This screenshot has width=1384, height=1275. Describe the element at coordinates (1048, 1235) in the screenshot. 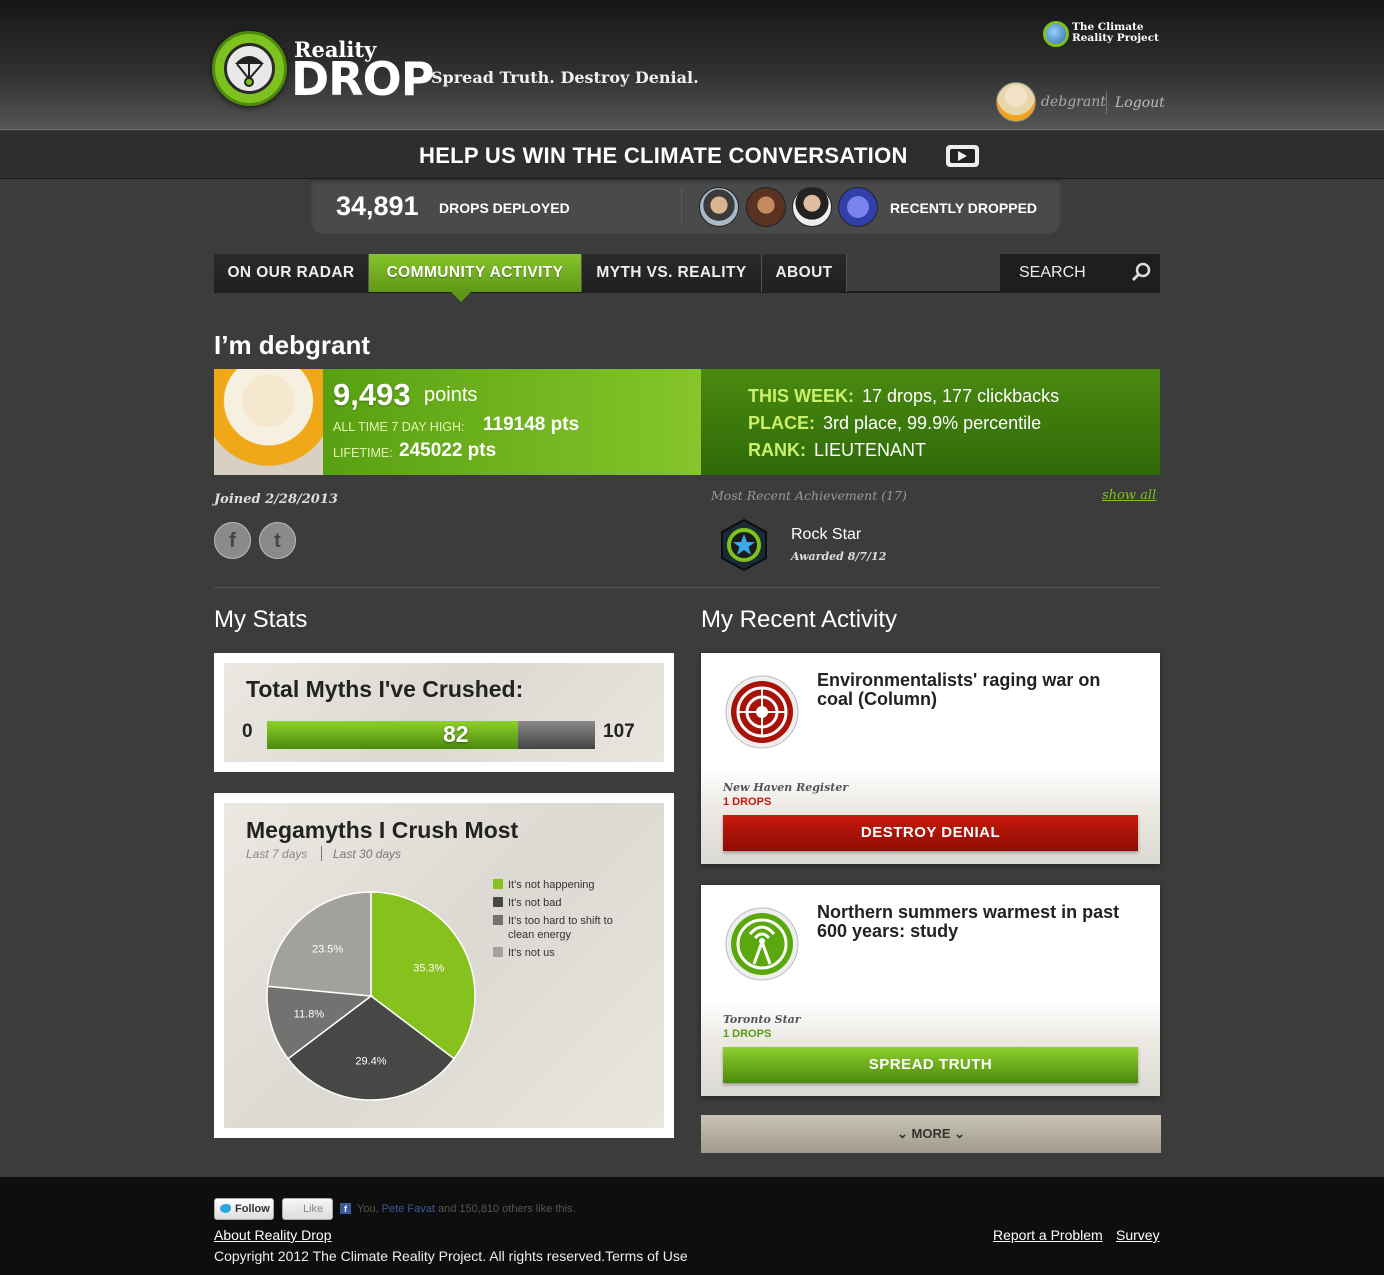

I see `report-problem-link: Report a Problem` at that location.